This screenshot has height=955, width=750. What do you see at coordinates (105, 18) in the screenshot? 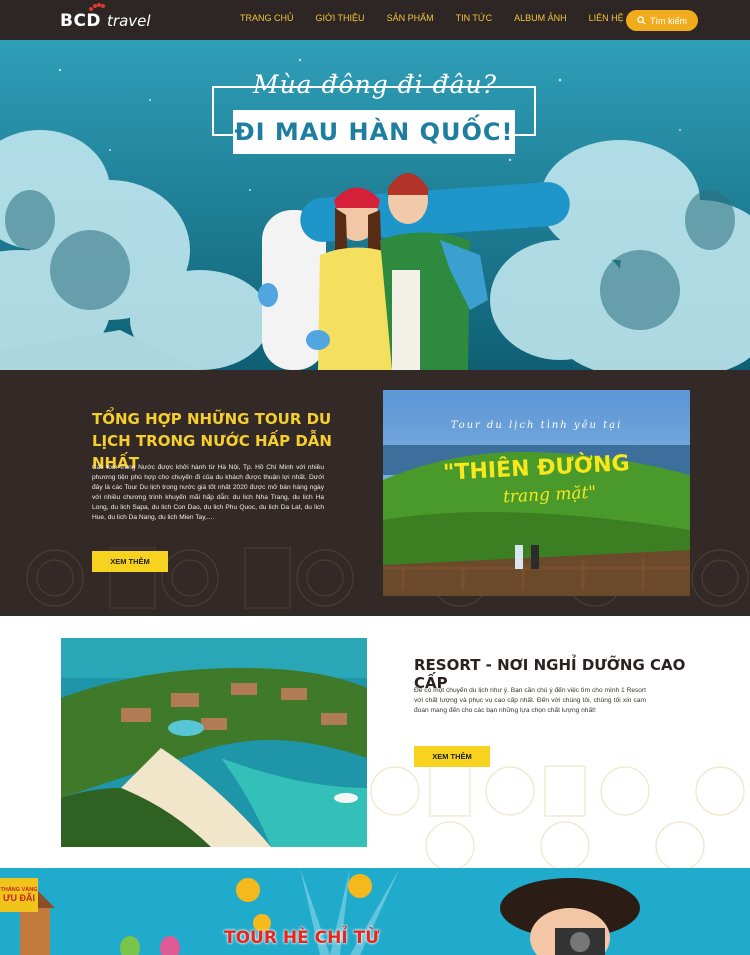
I see `logo: BCD travel` at bounding box center [105, 18].